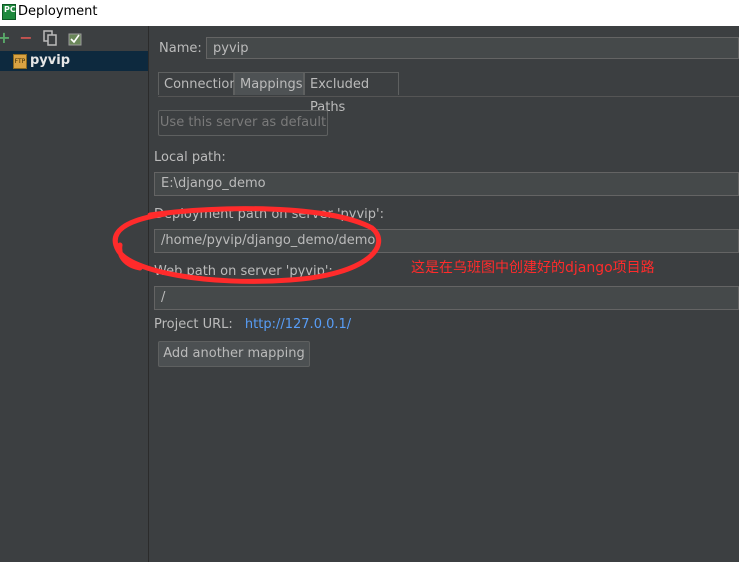  Describe the element at coordinates (234, 354) in the screenshot. I see `add-another-mapping-button: Add another mapping` at that location.